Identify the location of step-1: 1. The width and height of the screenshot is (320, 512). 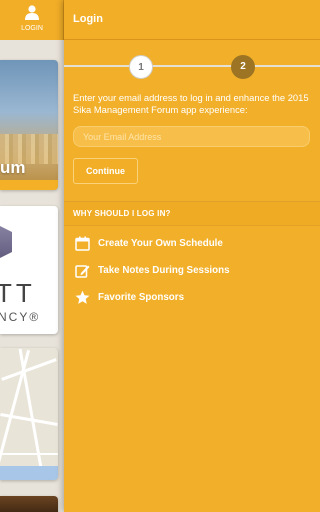
(141, 67).